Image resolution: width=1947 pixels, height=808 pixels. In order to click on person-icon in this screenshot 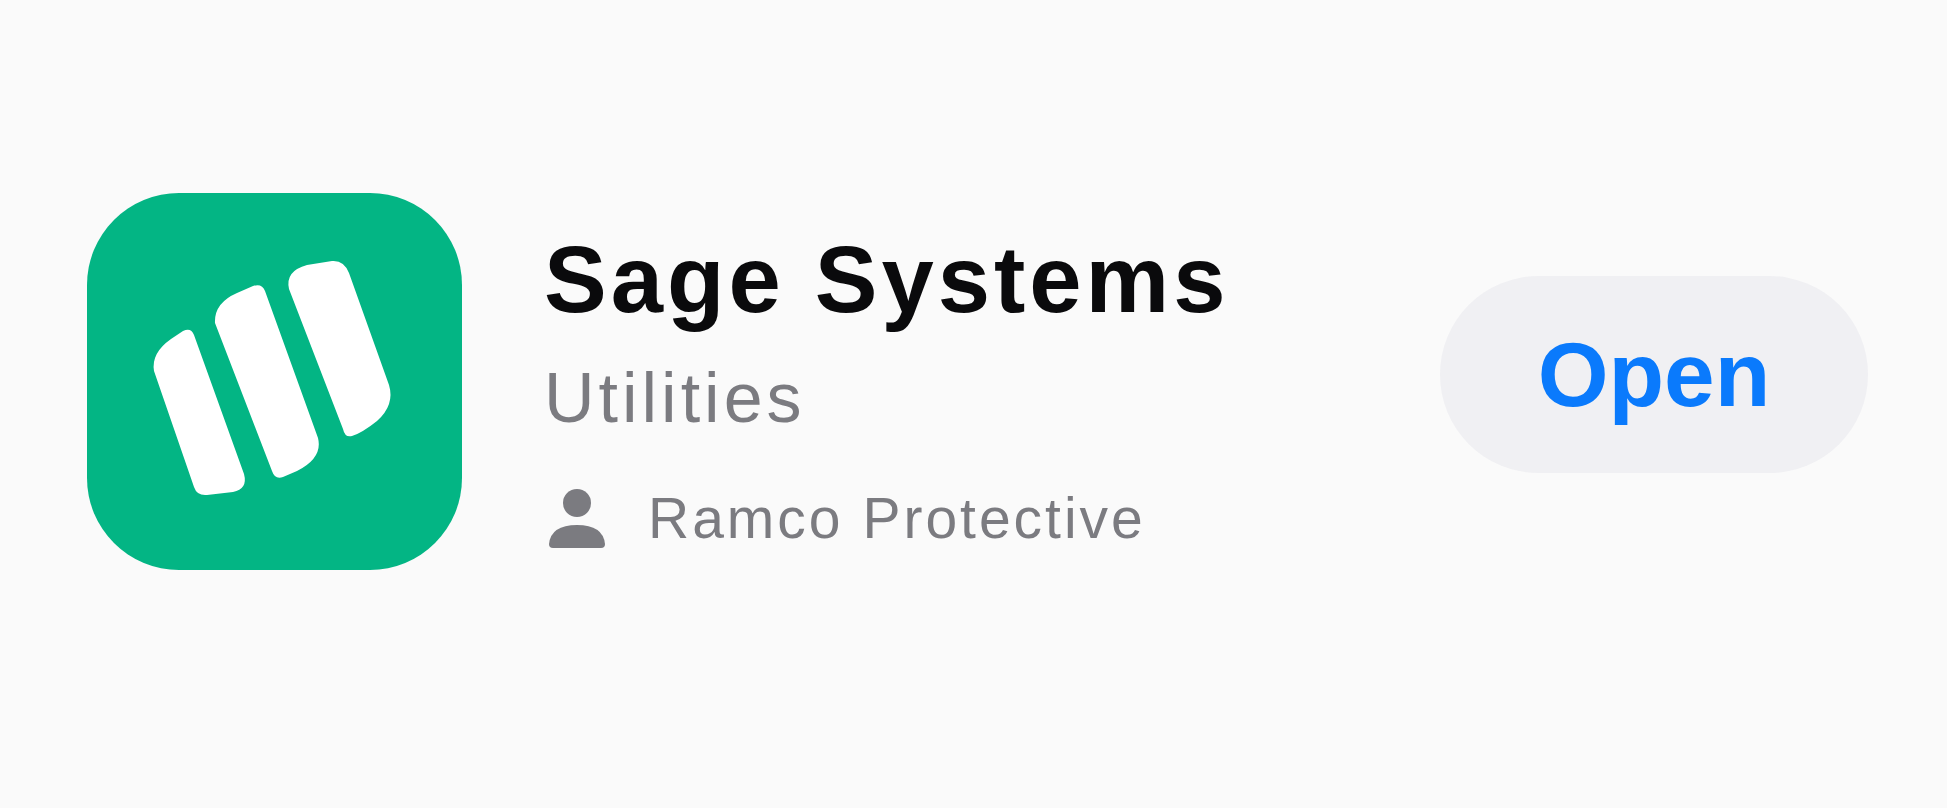, I will do `click(577, 518)`.